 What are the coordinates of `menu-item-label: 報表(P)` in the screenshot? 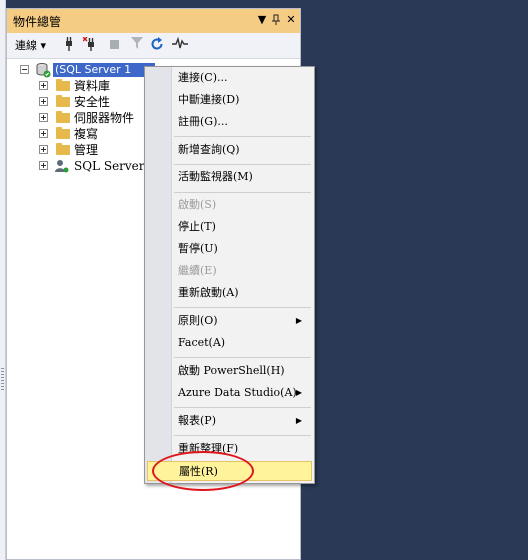 It's located at (197, 420).